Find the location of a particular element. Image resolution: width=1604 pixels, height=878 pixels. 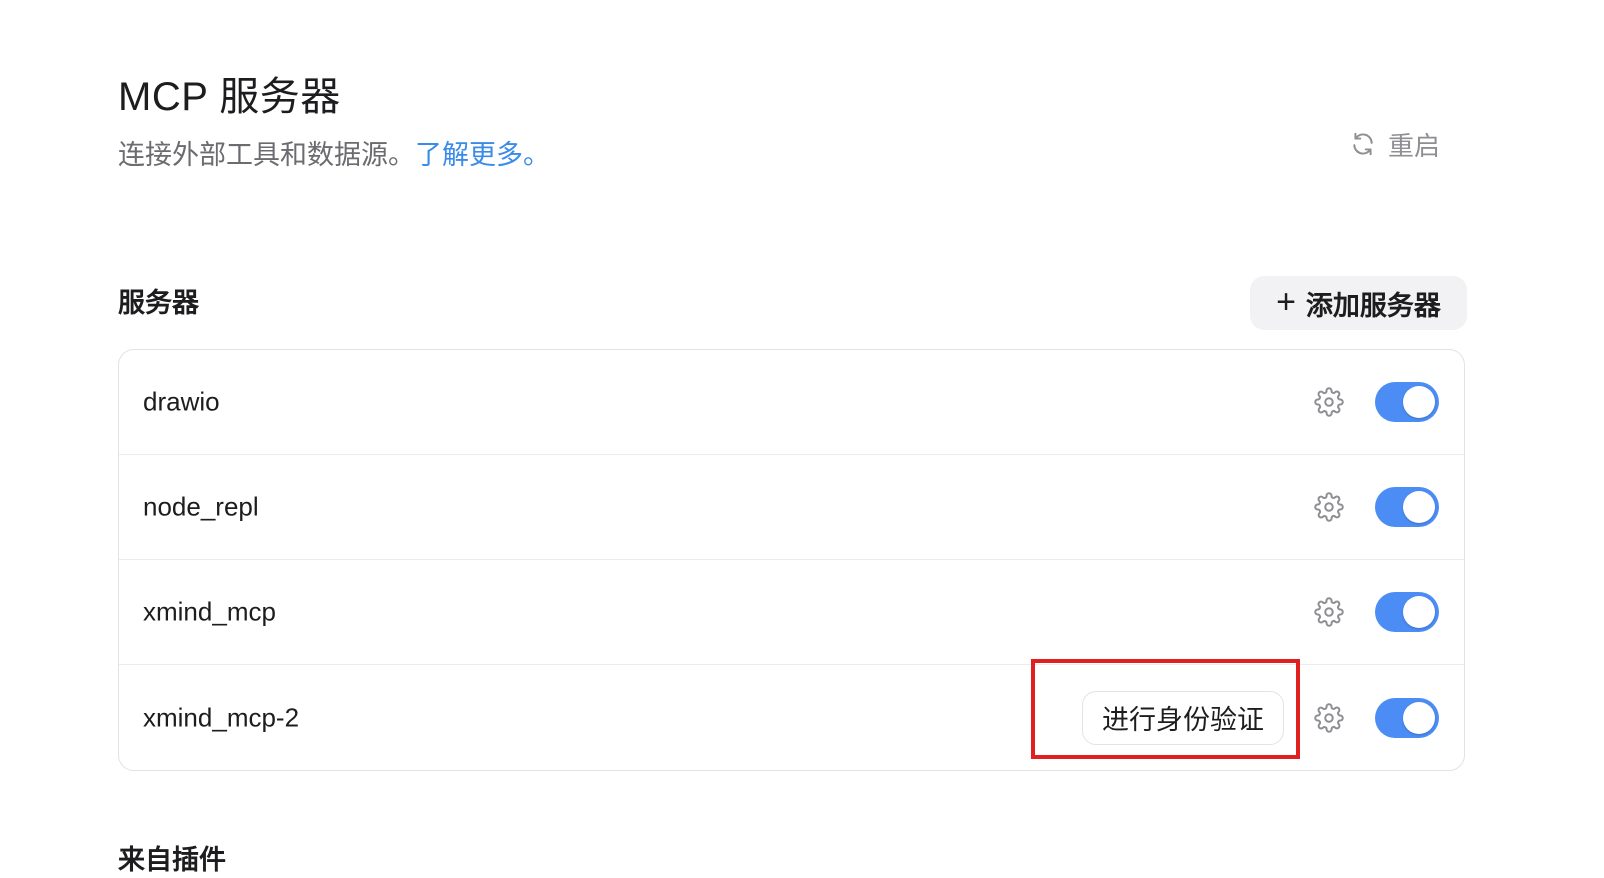

add-server-button: + 添加服务器 is located at coordinates (1358, 303).